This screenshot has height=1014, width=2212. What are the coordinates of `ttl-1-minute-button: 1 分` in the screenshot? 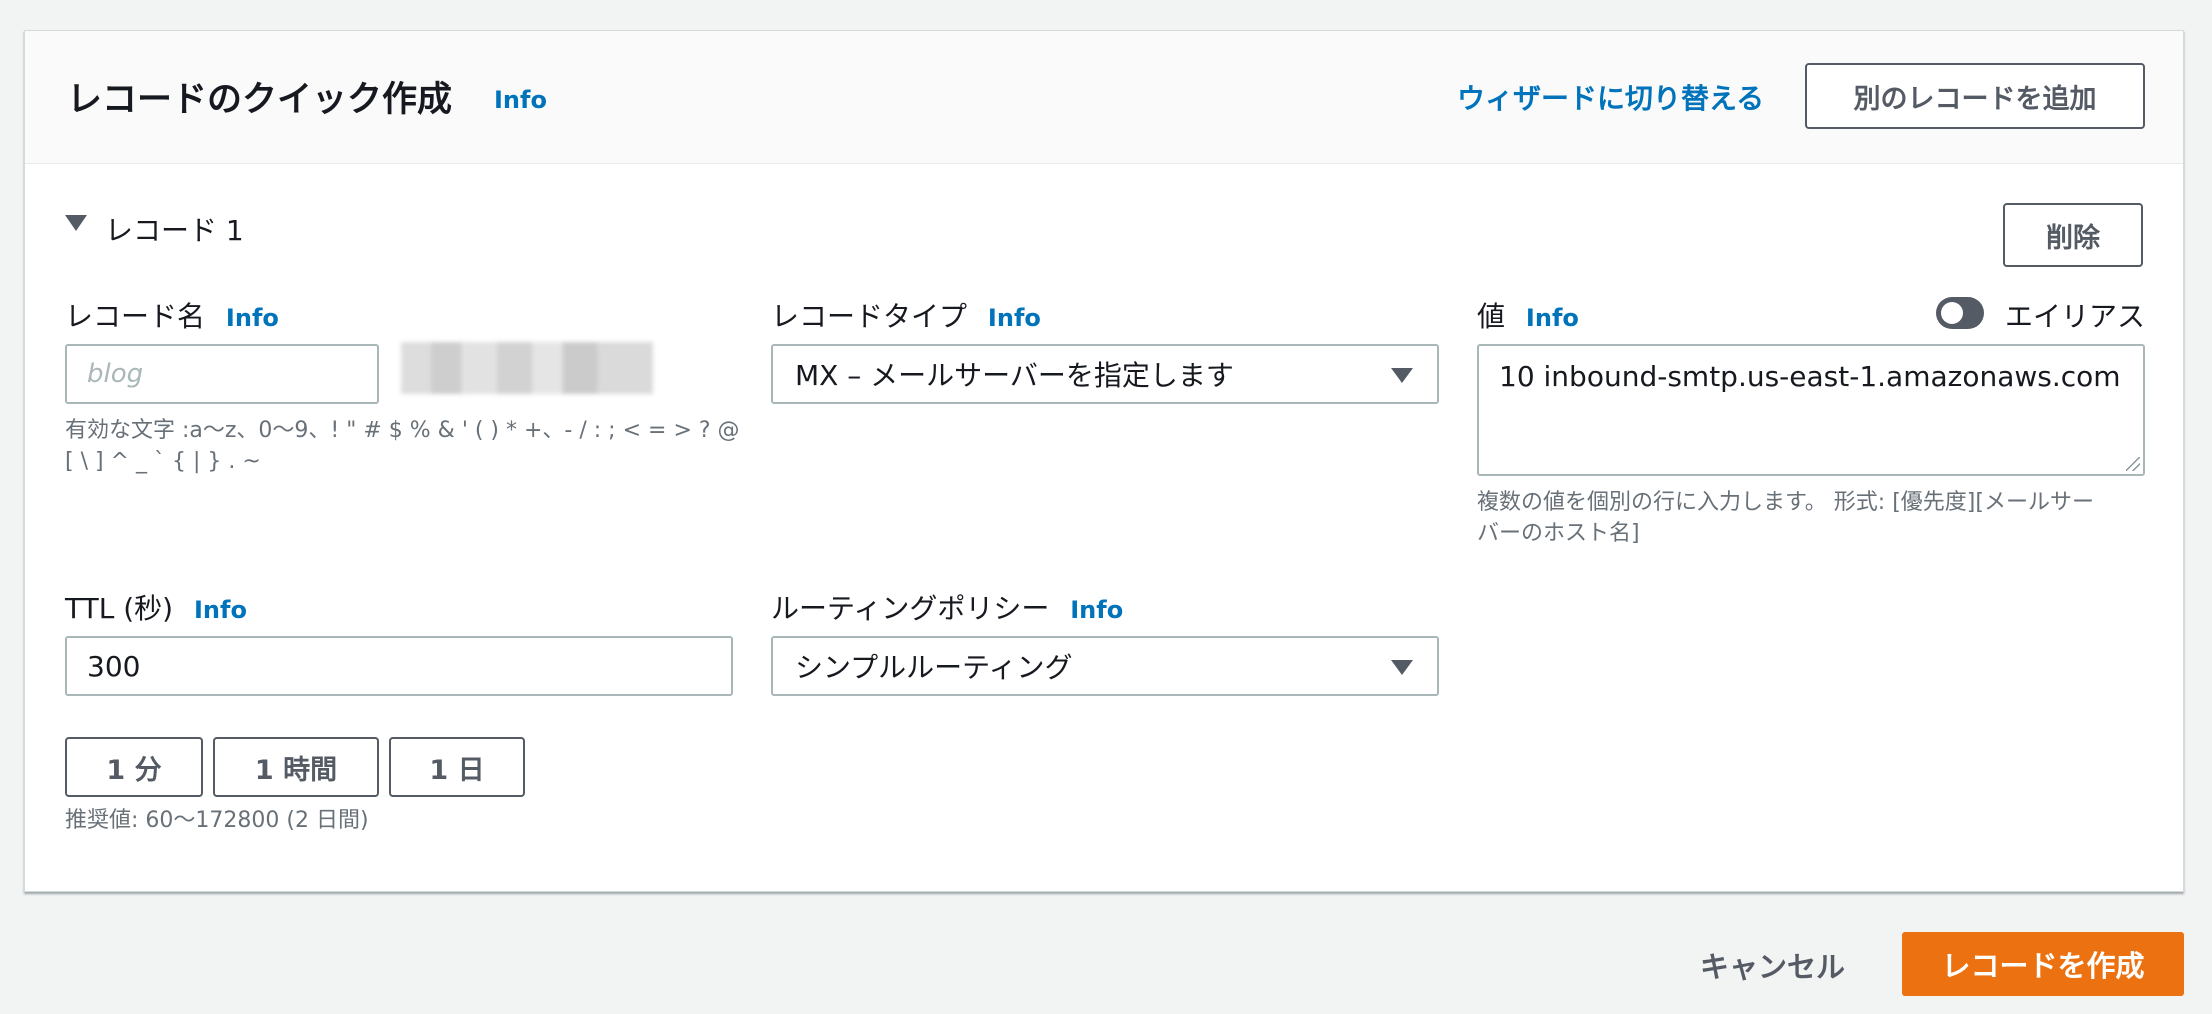 It's located at (134, 767).